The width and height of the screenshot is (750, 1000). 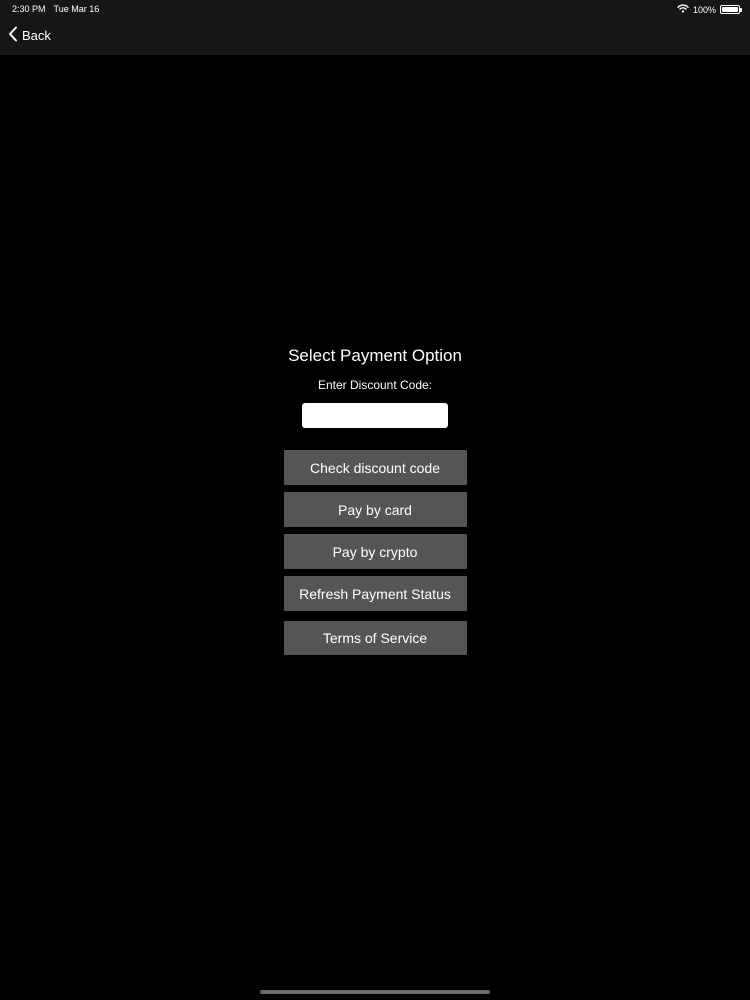 I want to click on status-right: 100%, so click(x=709, y=9).